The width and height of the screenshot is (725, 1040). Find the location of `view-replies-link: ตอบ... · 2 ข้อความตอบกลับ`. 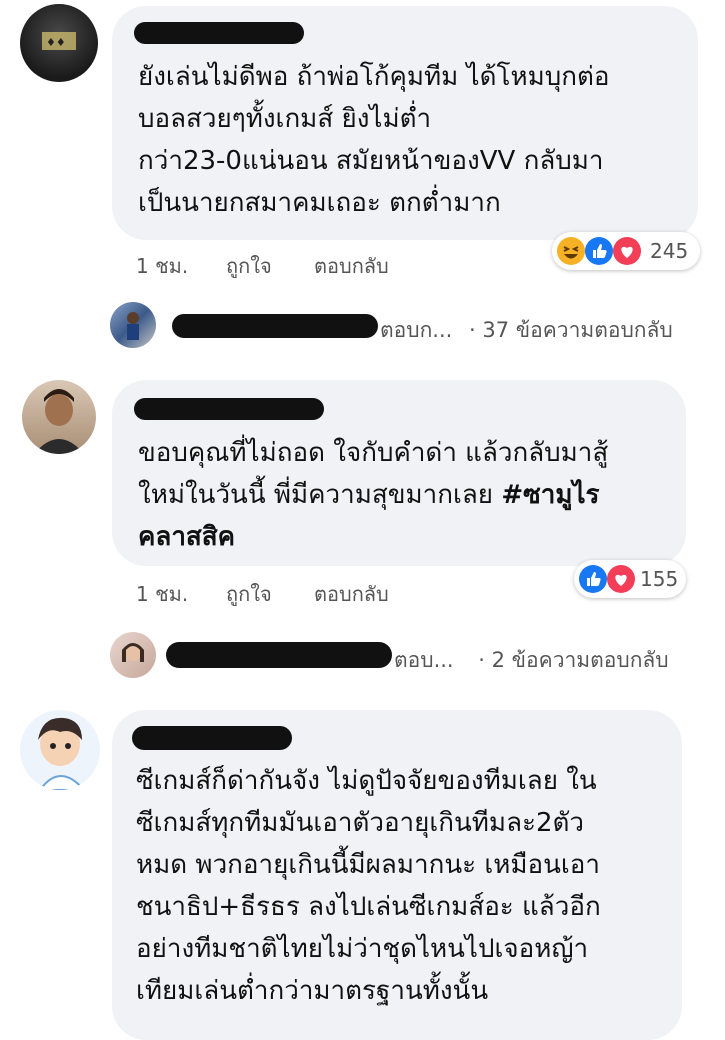

view-replies-link: ตอบ... · 2 ข้อความตอบกลับ is located at coordinates (531, 660).